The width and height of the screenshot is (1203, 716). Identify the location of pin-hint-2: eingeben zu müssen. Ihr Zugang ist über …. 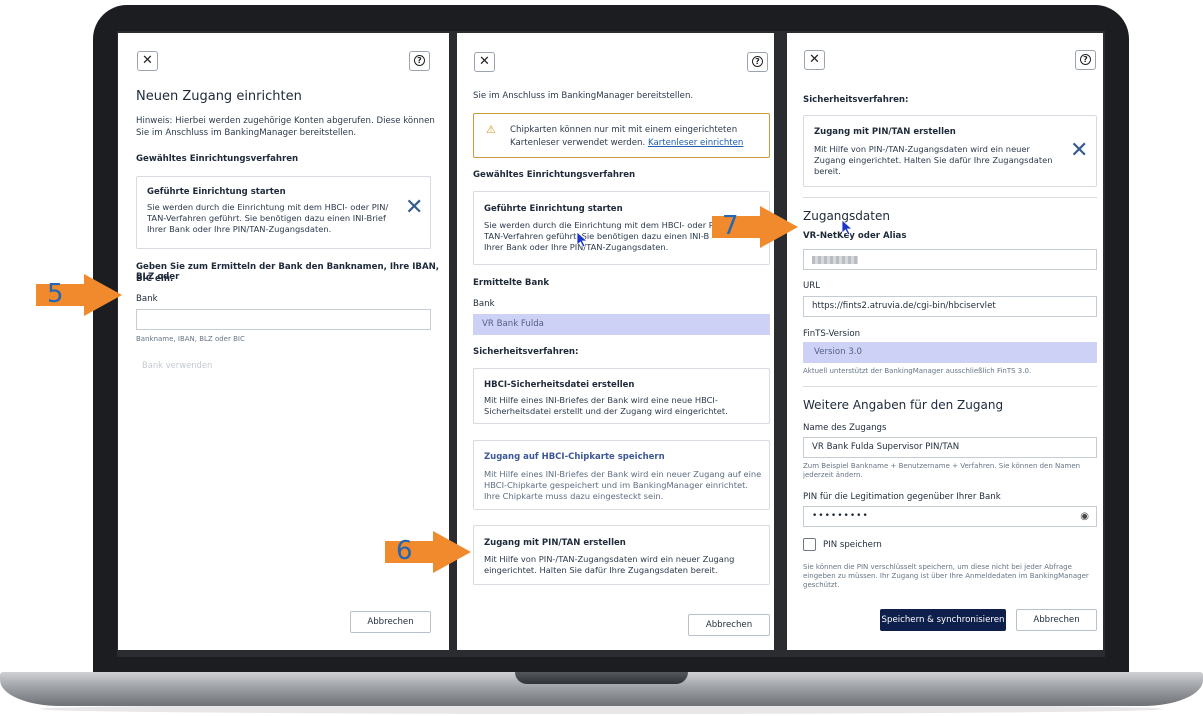
(946, 576).